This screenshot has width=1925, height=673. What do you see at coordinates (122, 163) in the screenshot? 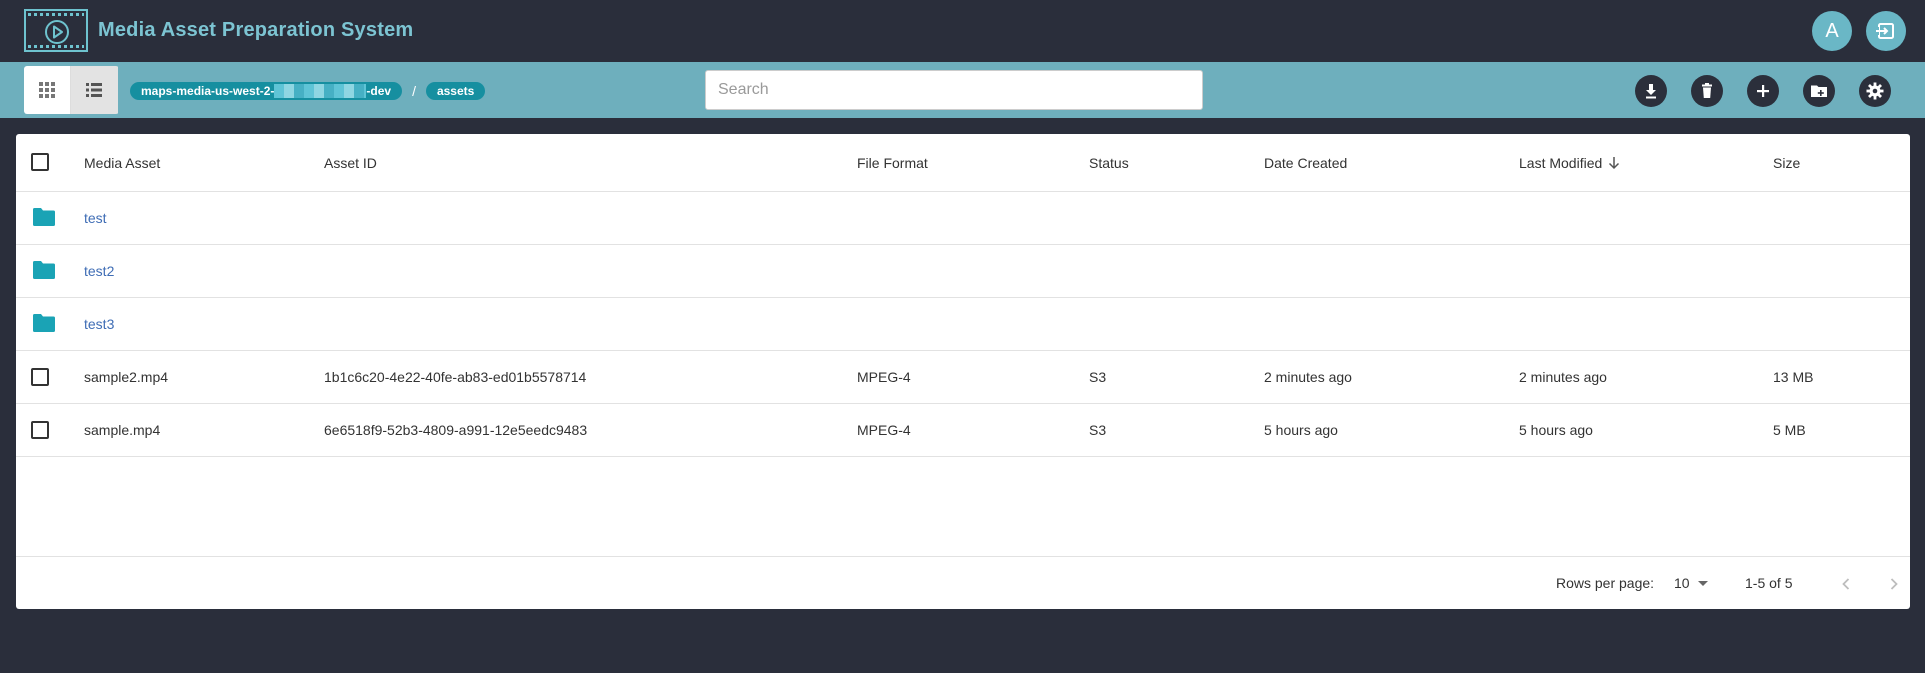
I see `column-media-asset: Media Asset` at bounding box center [122, 163].